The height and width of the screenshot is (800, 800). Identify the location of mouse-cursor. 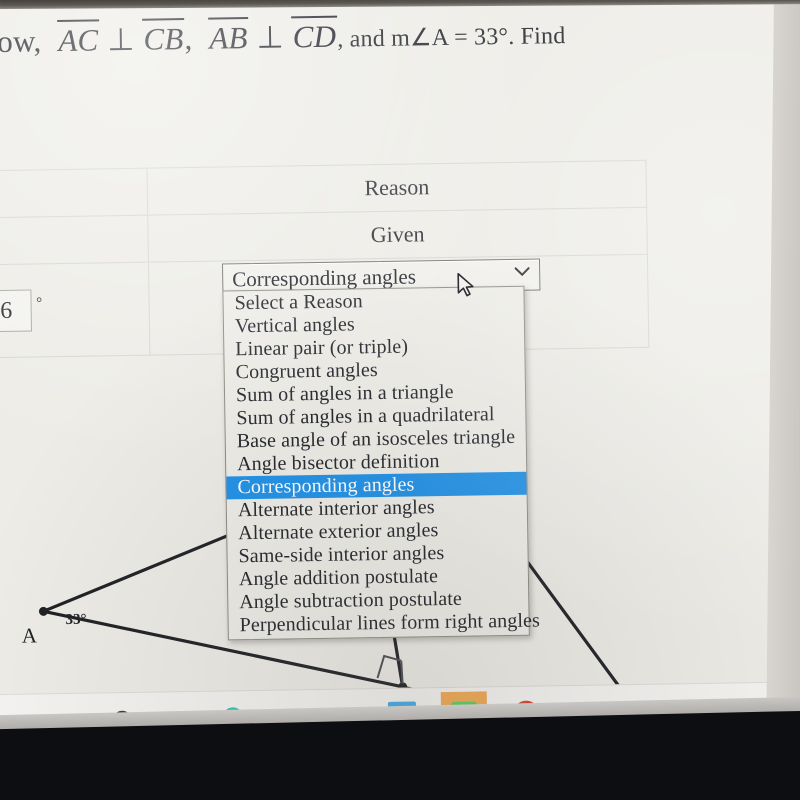
(465, 284).